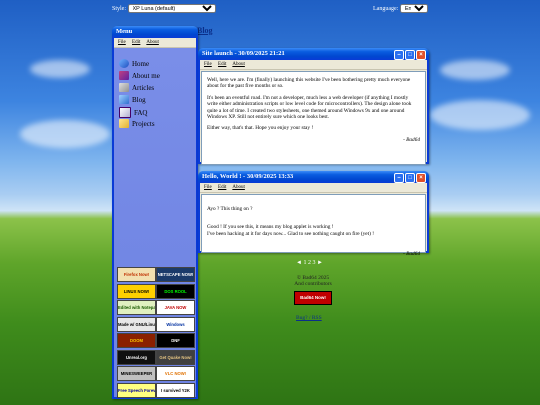  What do you see at coordinates (141, 112) in the screenshot?
I see `nav-item-label: FAQ` at bounding box center [141, 112].